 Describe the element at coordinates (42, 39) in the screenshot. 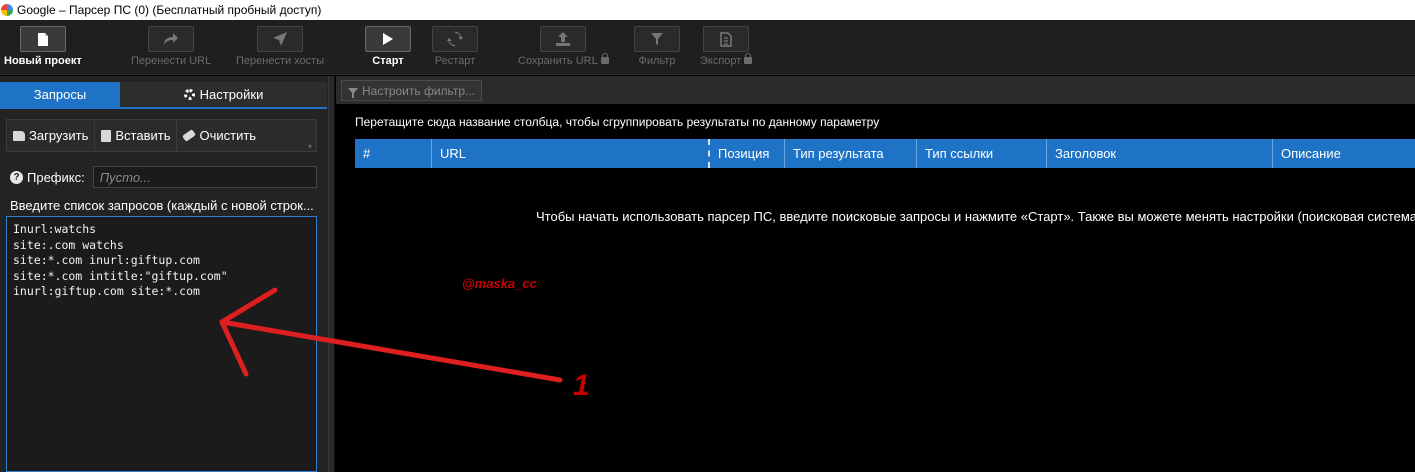

I see `new-document-icon` at that location.